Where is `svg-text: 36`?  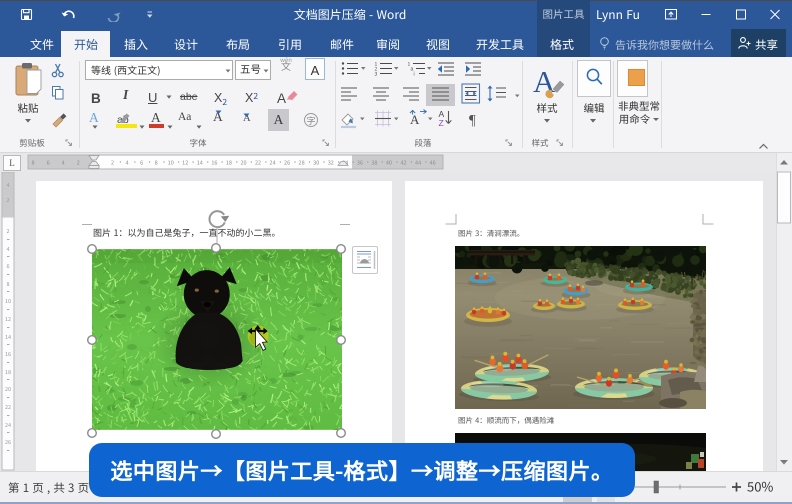
svg-text: 36 is located at coordinates (360, 162).